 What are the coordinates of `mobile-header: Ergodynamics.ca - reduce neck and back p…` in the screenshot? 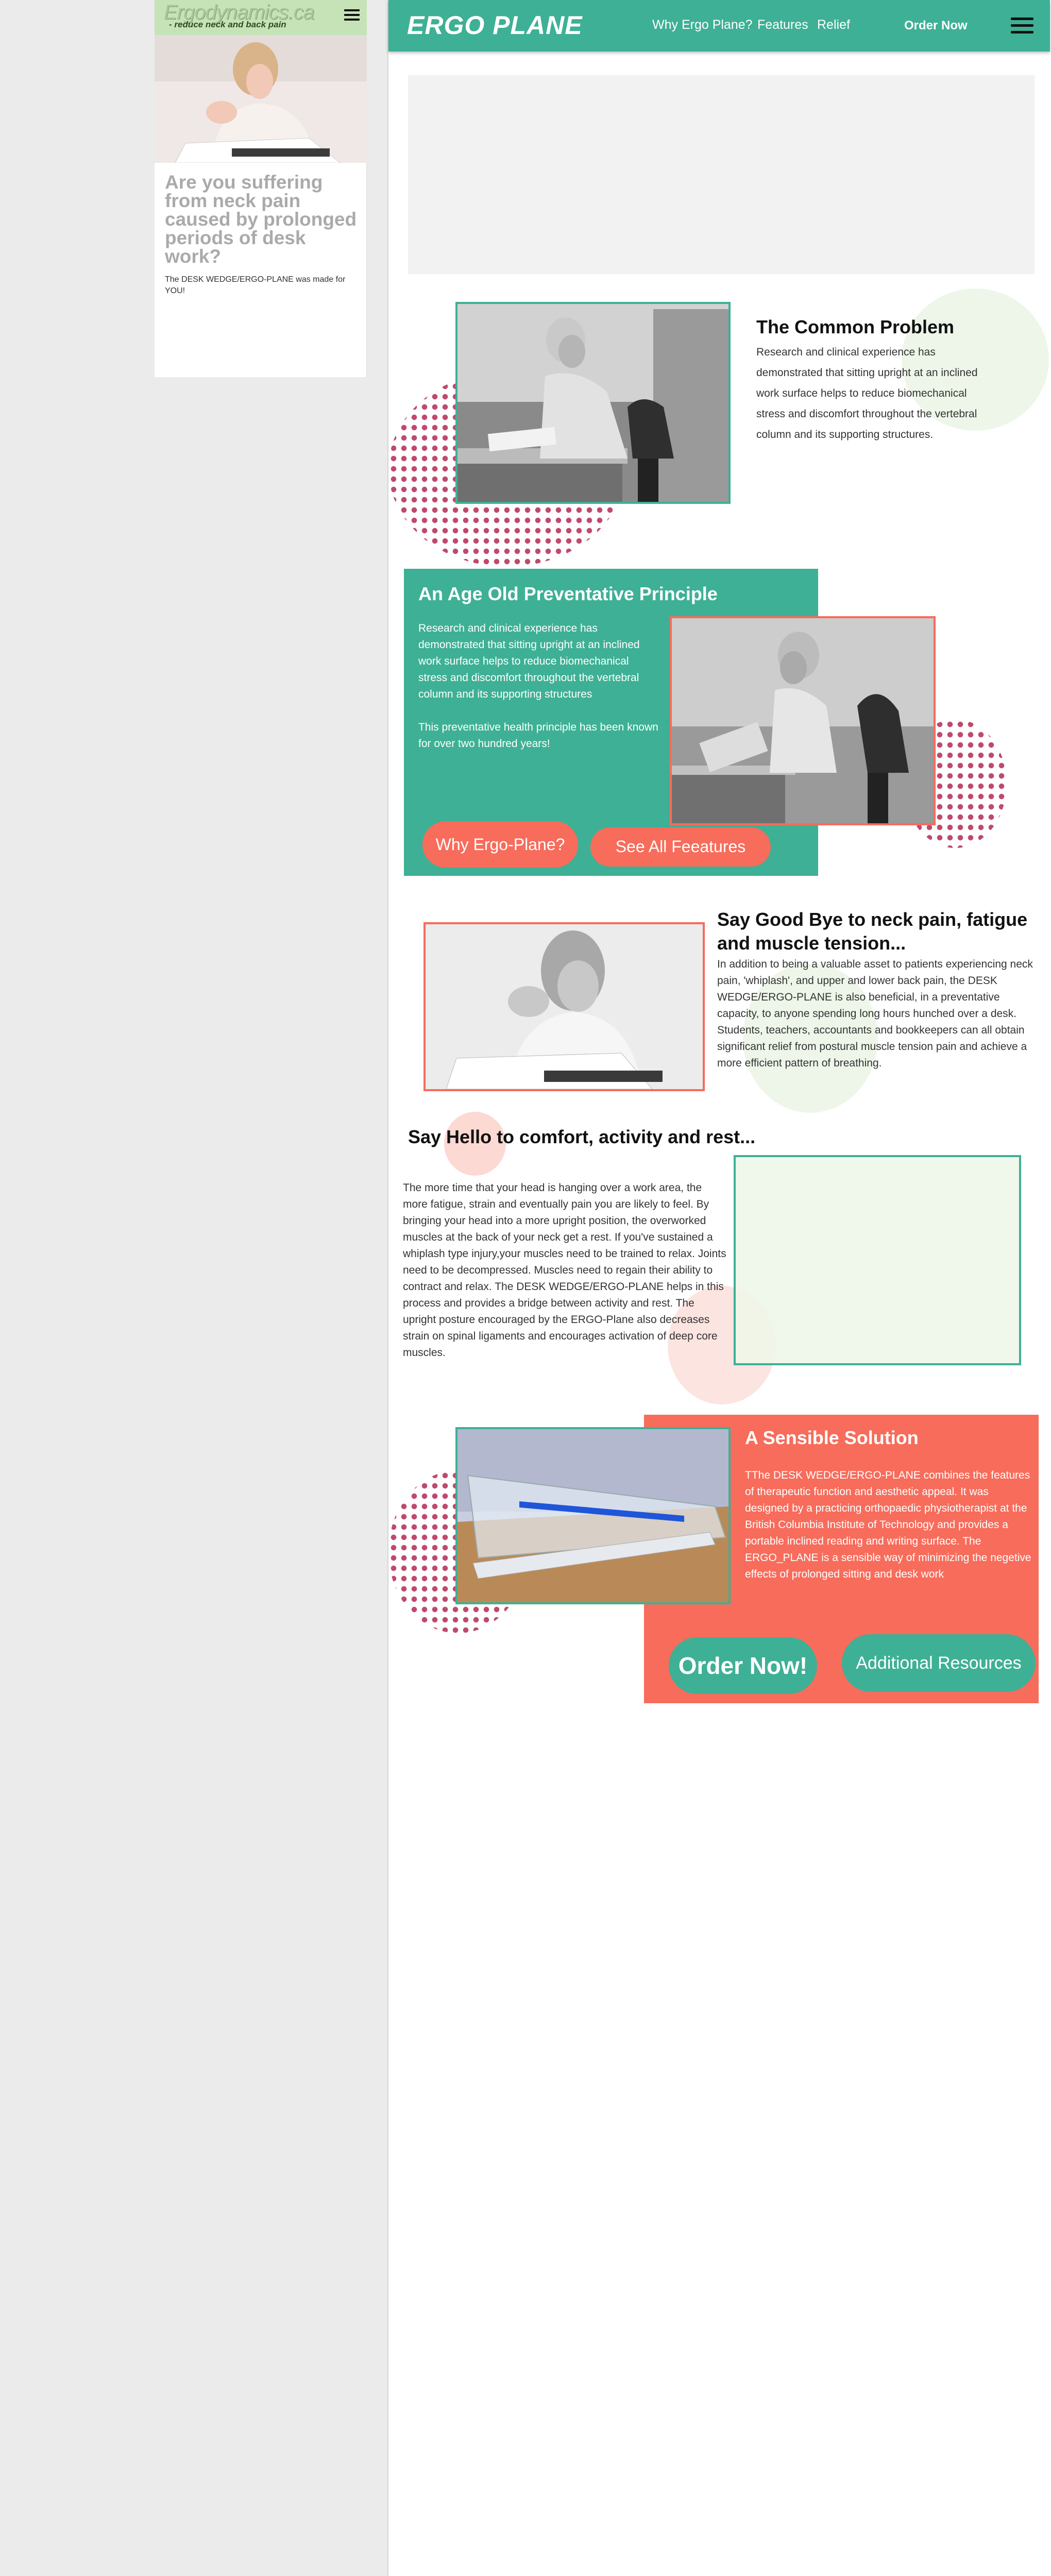 It's located at (261, 17).